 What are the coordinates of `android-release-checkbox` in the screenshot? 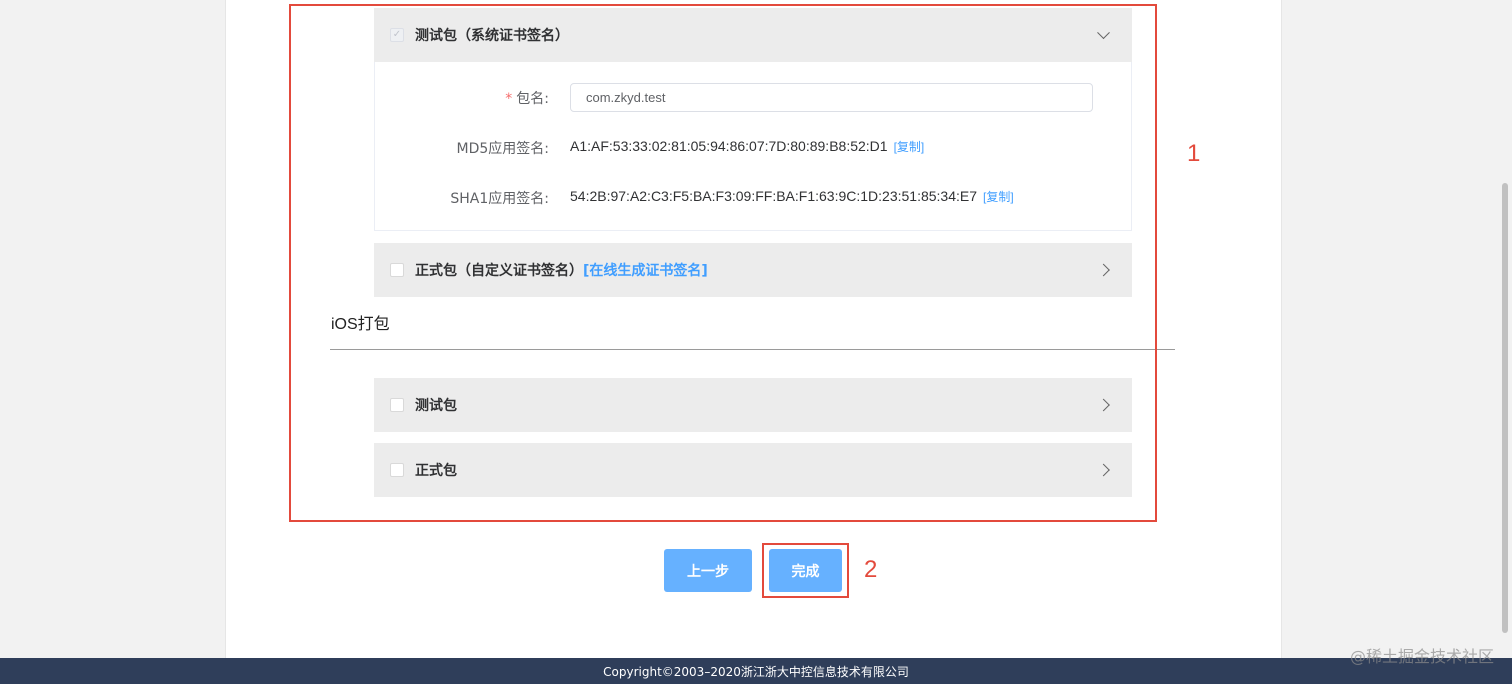 It's located at (397, 270).